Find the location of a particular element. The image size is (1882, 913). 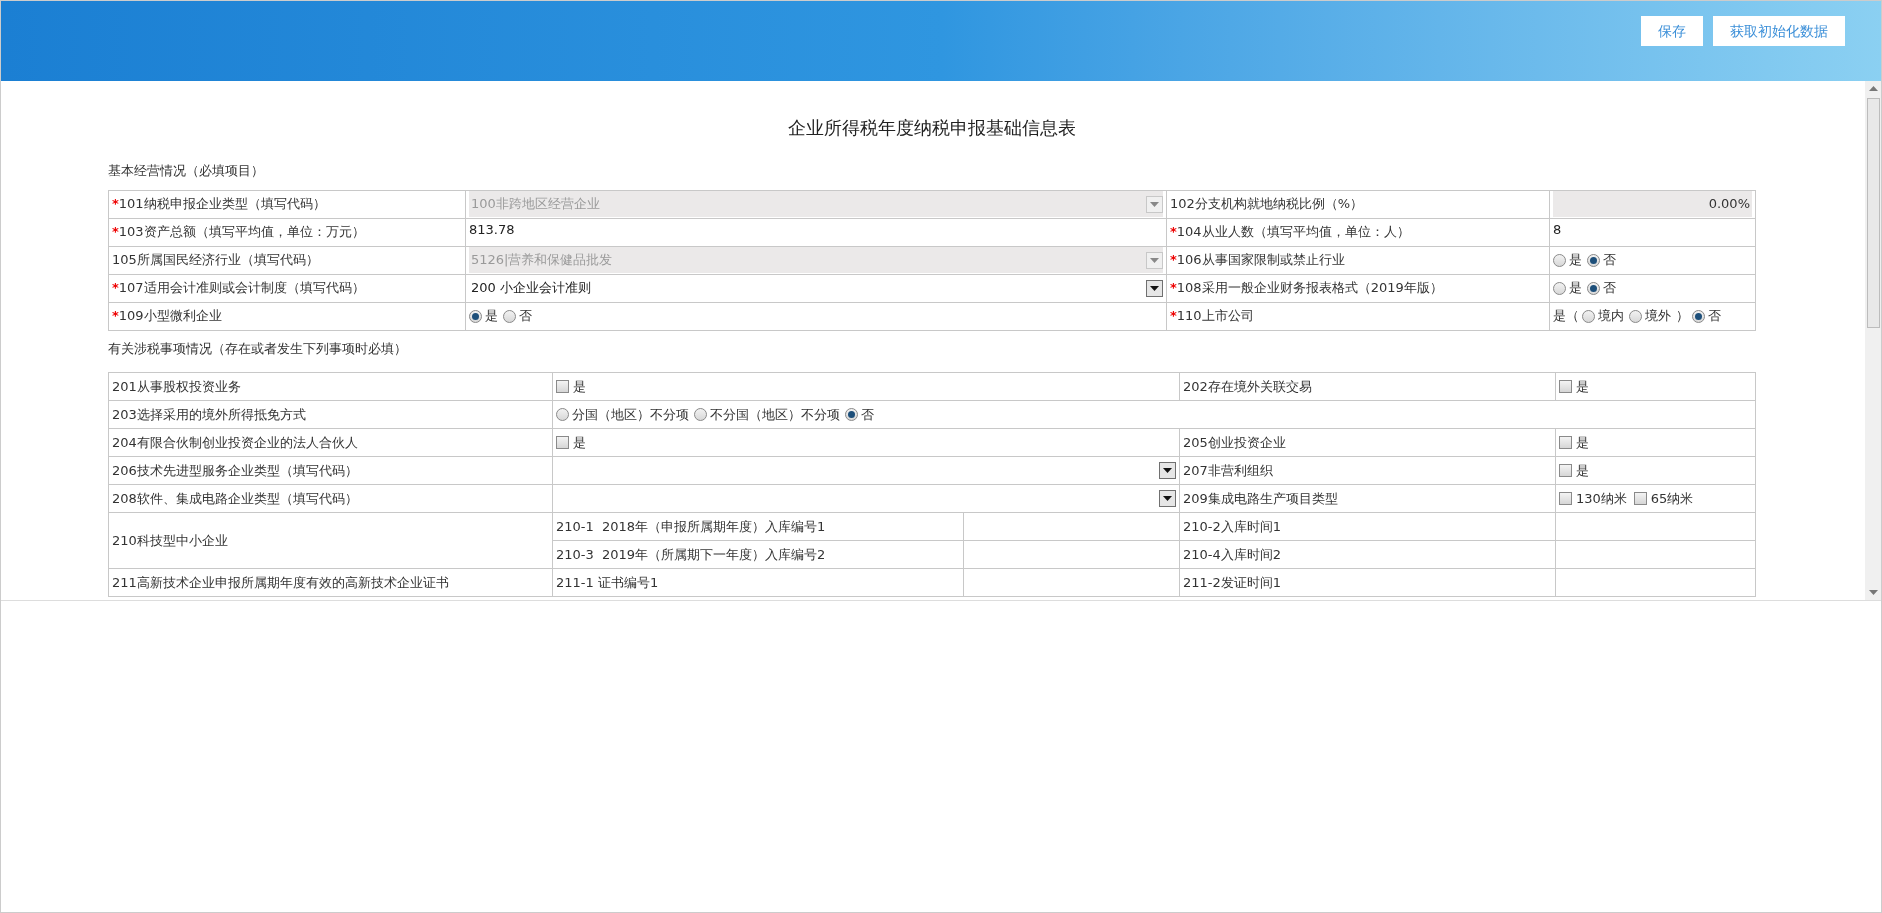

option-text: 是（ is located at coordinates (1566, 316).